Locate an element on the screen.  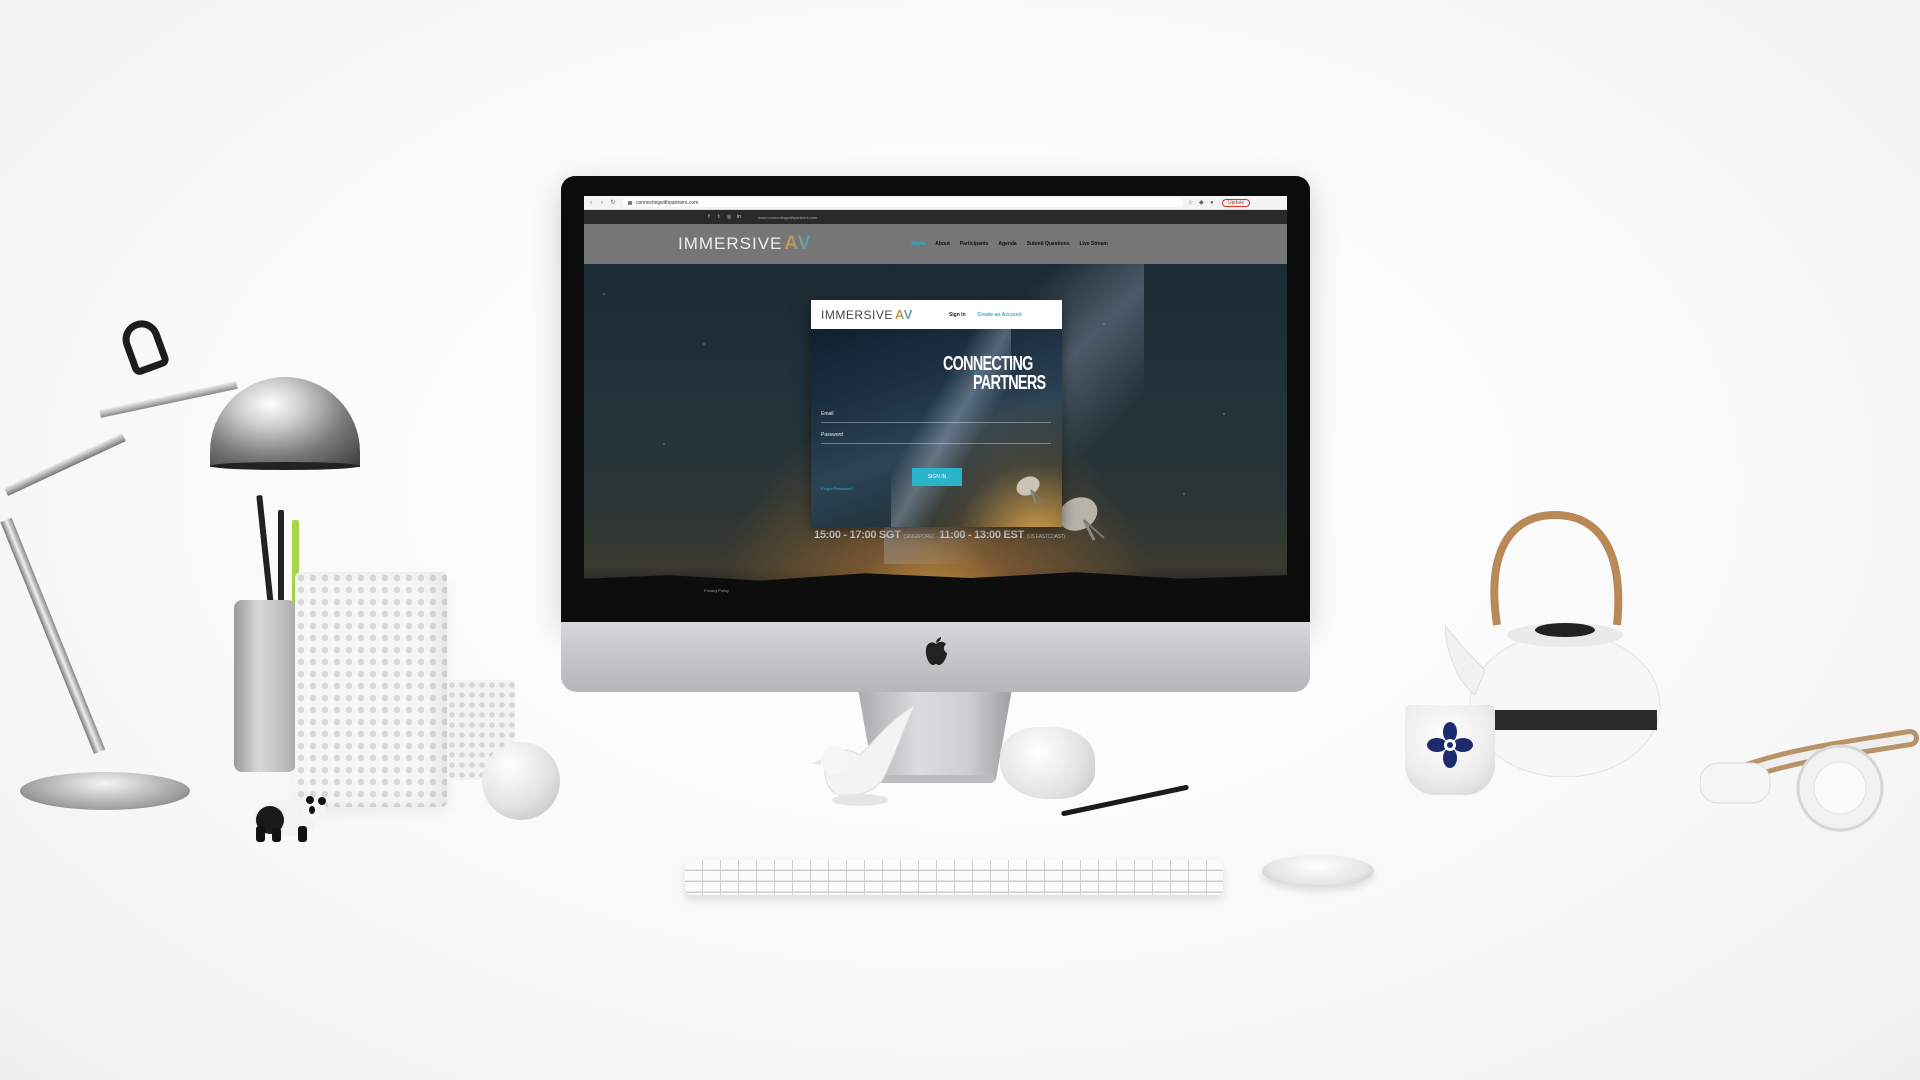
password-field is located at coordinates (936, 443).